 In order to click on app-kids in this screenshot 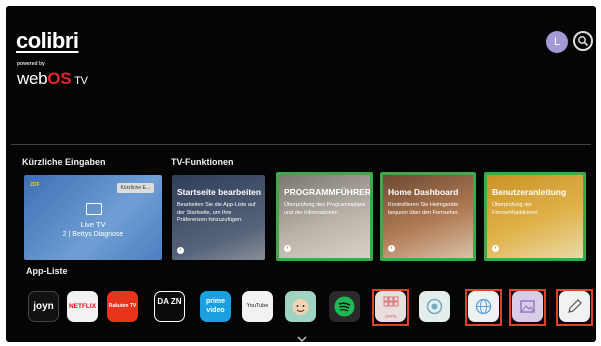, I will do `click(300, 306)`.